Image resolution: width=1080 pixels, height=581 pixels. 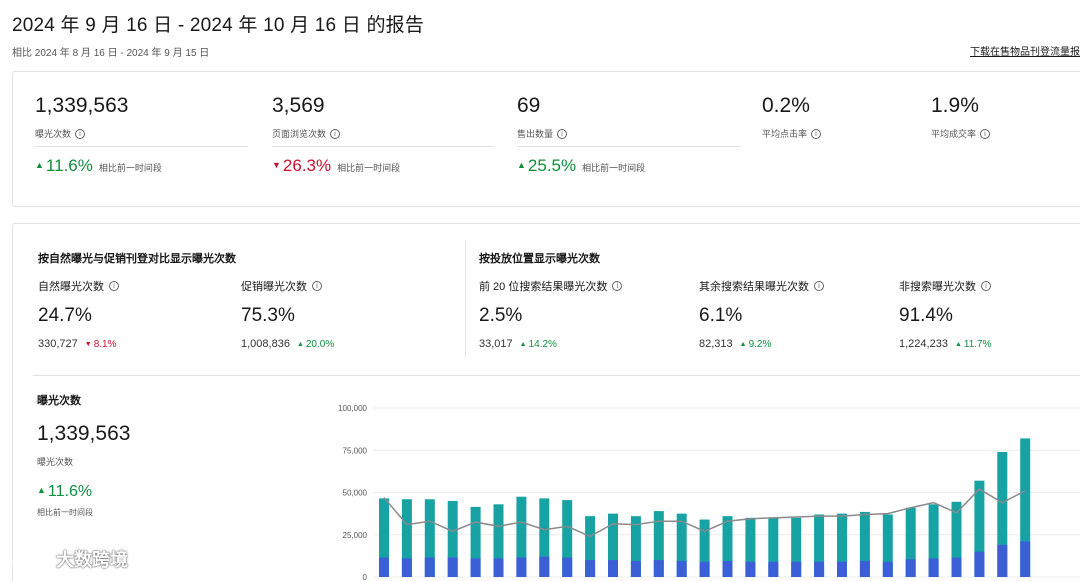 I want to click on kpi-value: 3,569, so click(x=298, y=105).